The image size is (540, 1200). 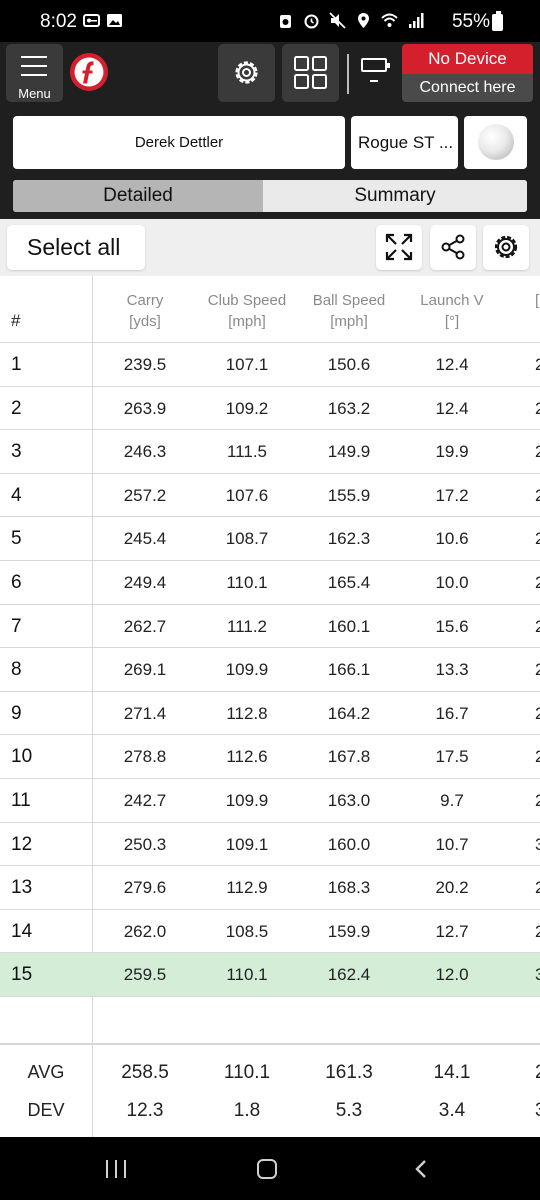 I want to click on header-launch-v-unit: [°], so click(x=452, y=321).